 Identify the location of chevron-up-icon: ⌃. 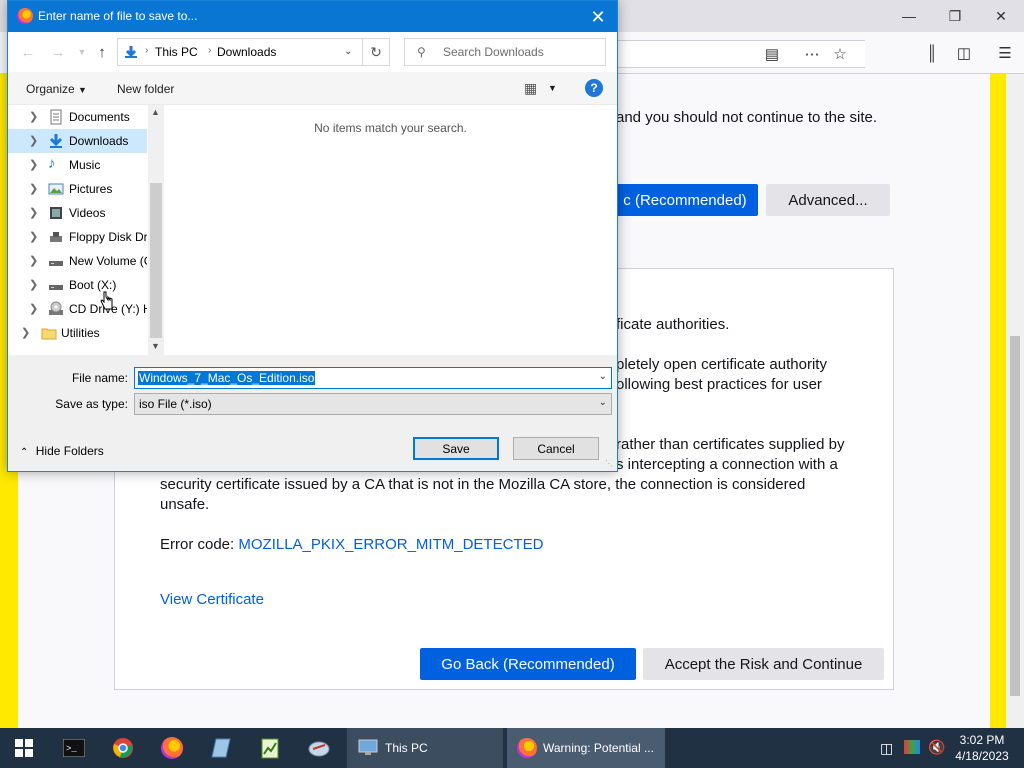
(24, 452).